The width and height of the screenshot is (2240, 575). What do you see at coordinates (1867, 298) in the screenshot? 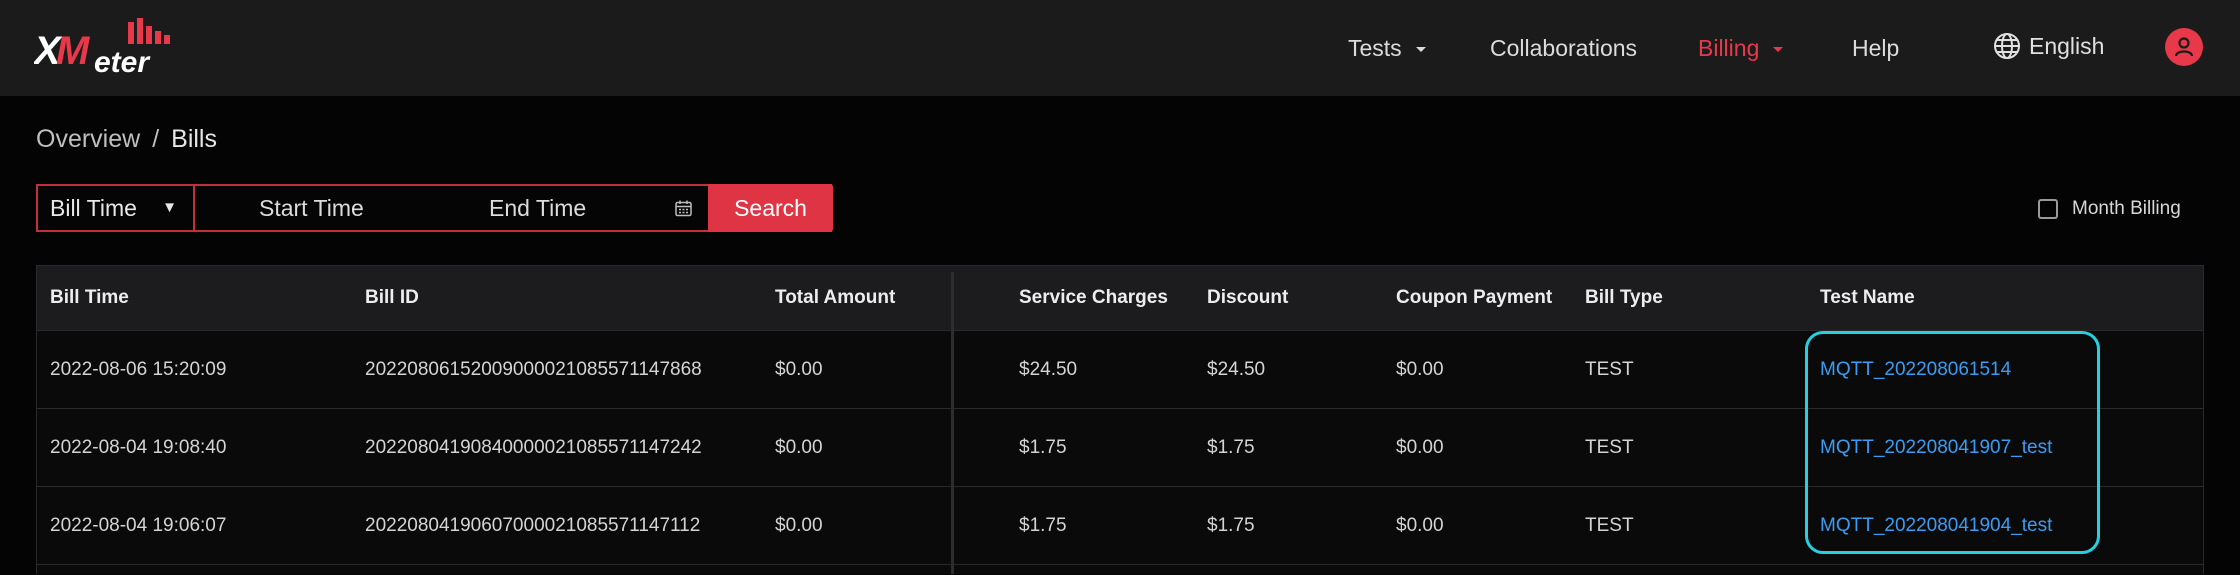
I see `column-header-test-name: Test Name` at bounding box center [1867, 298].